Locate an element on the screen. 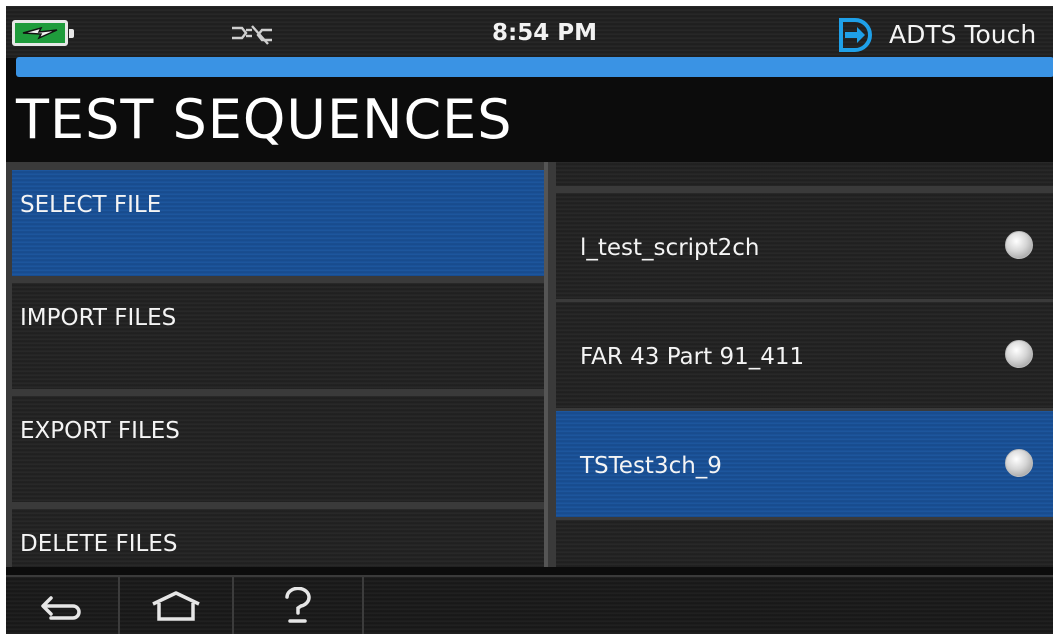 This screenshot has width=1057, height=637. file-list-top-edge is located at coordinates (806, 174).